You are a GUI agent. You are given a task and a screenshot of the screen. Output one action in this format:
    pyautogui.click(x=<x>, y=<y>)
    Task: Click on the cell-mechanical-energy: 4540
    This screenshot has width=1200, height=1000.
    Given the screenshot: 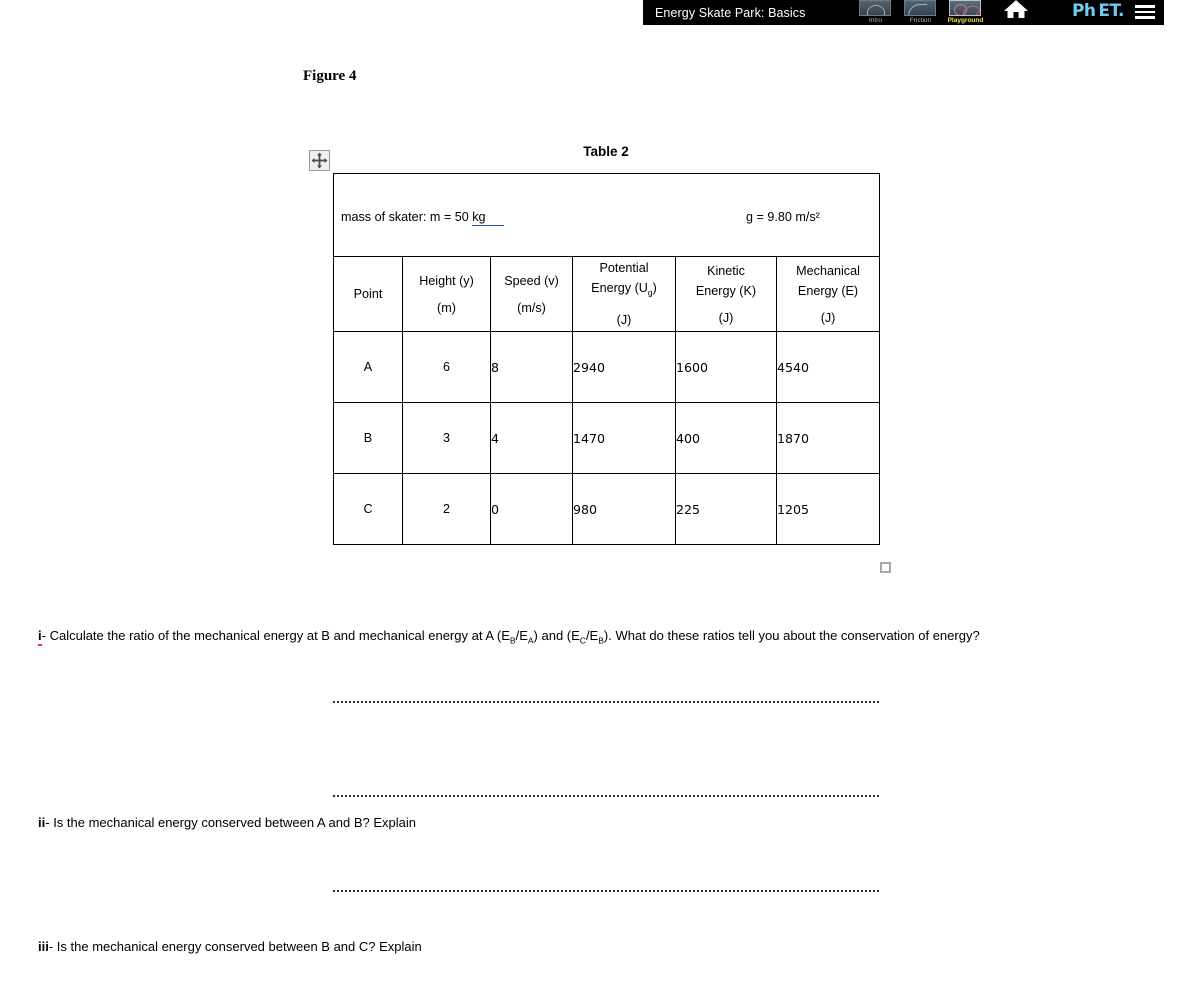 What is the action you would take?
    pyautogui.click(x=828, y=367)
    